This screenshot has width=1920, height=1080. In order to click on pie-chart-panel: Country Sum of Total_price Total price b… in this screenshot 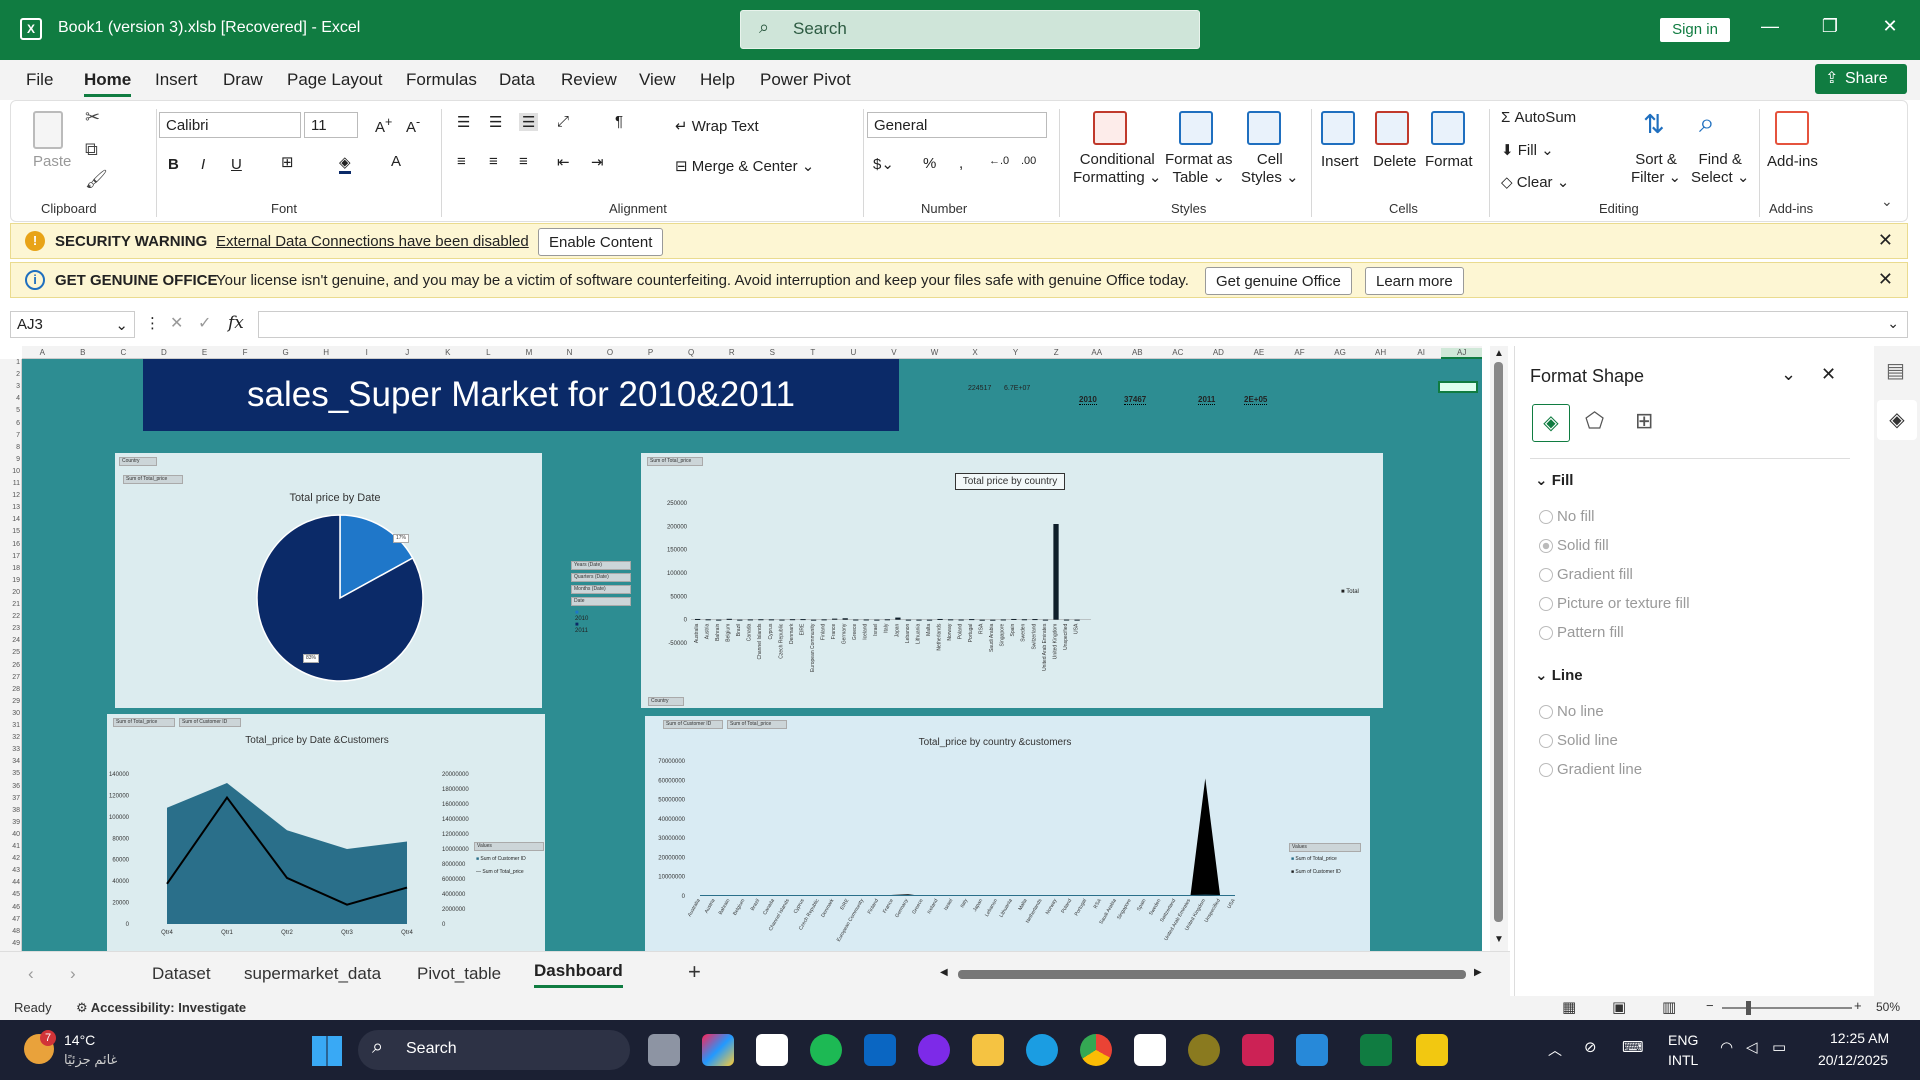, I will do `click(373, 580)`.